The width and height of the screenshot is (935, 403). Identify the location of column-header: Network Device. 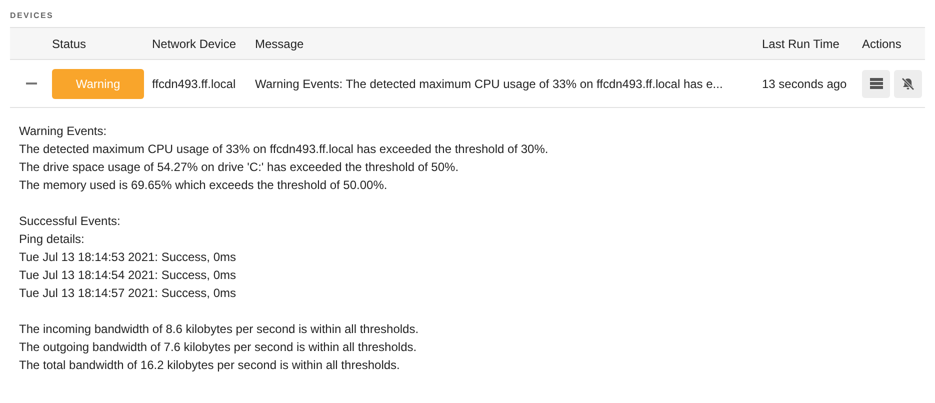
(194, 43).